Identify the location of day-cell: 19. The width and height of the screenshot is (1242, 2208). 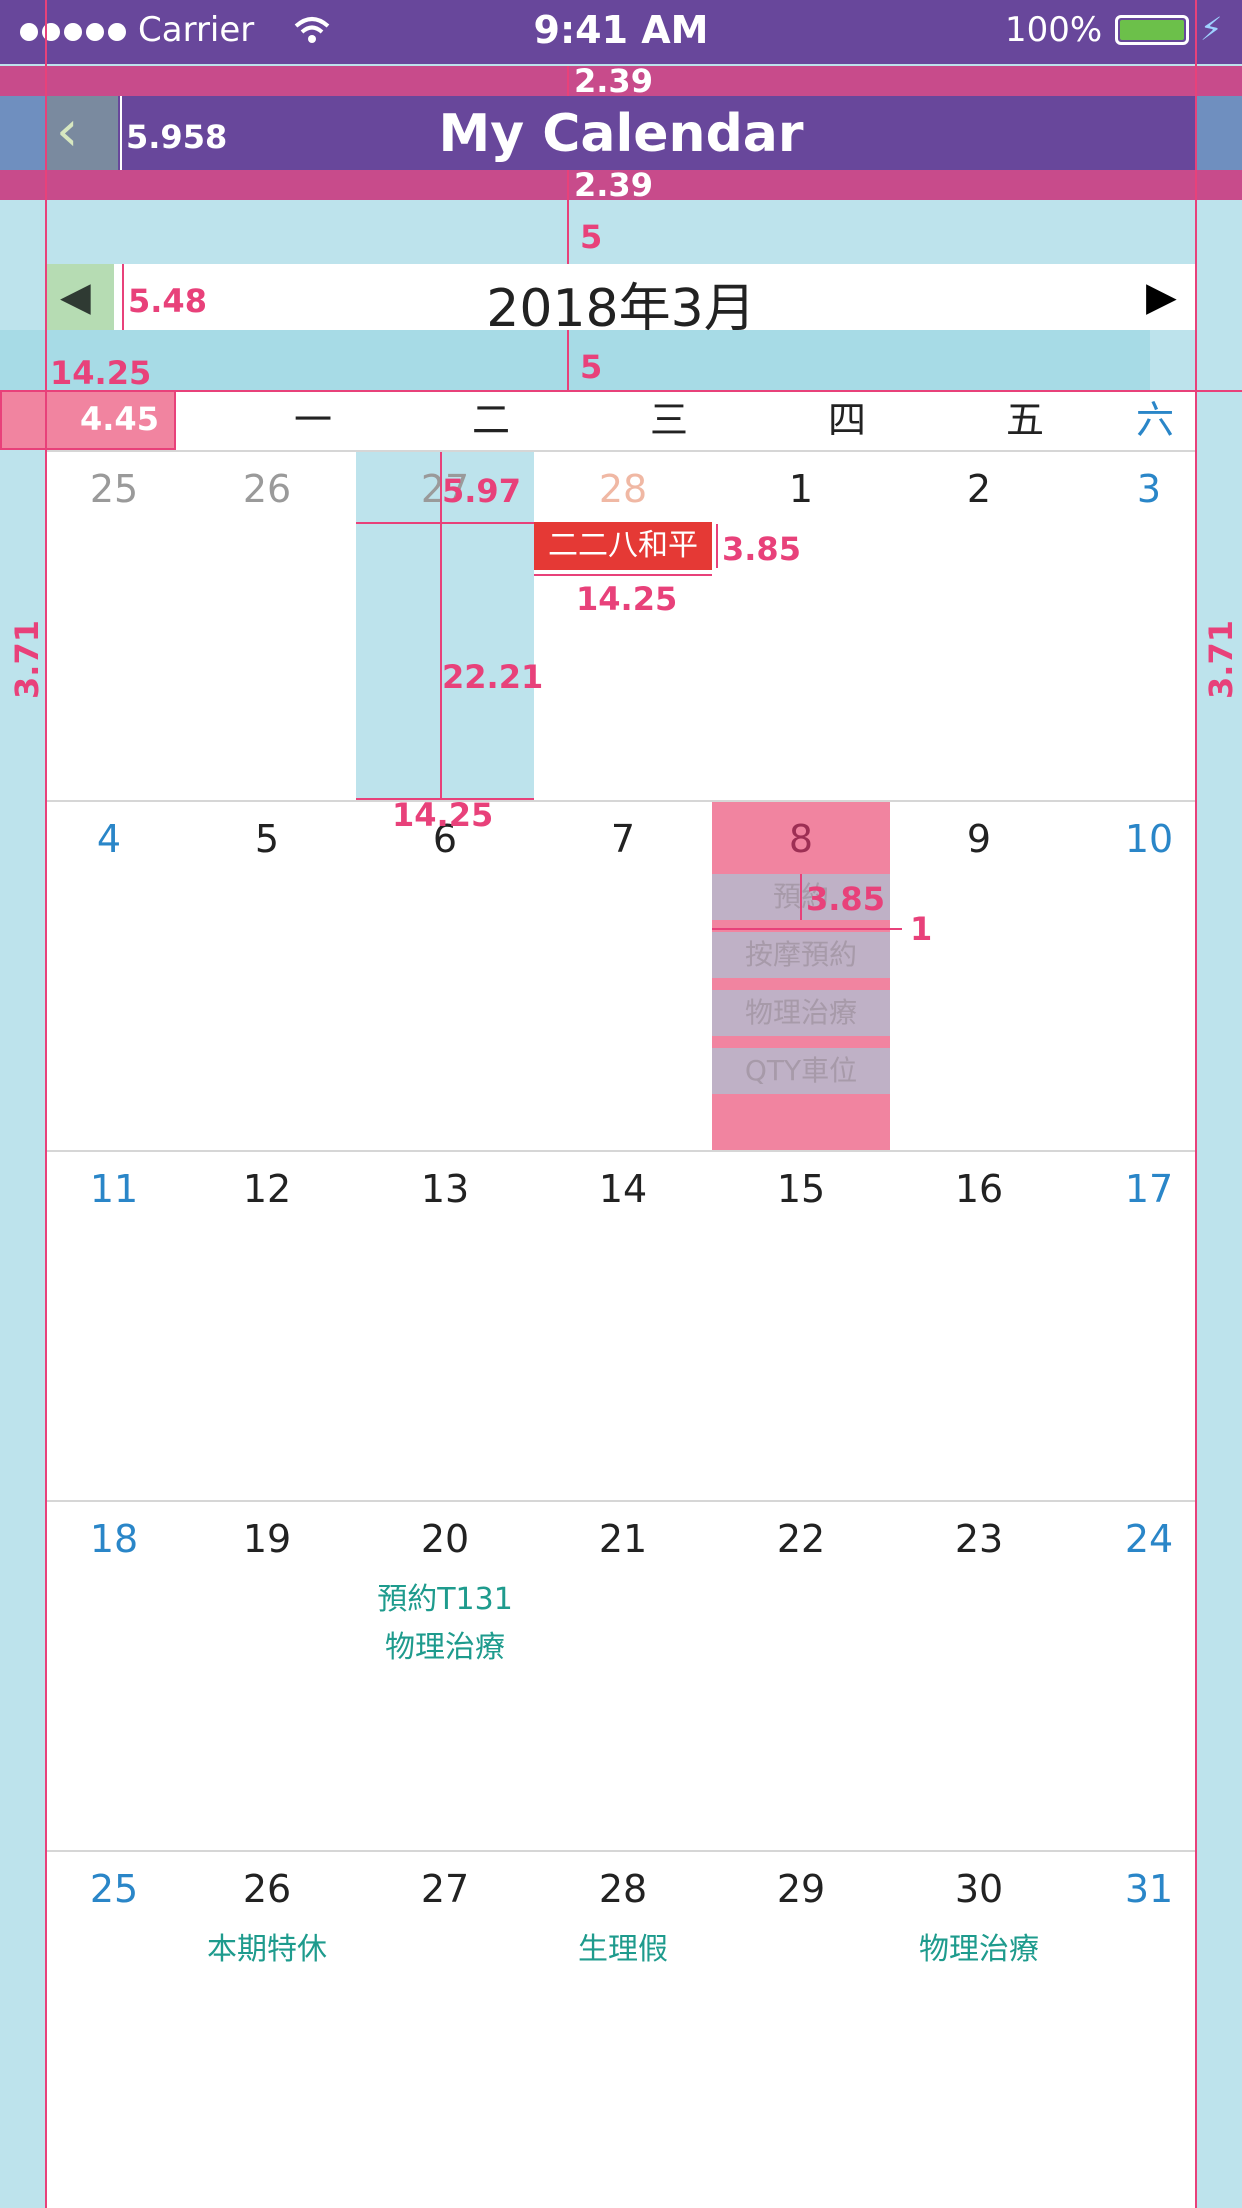
(267, 1539).